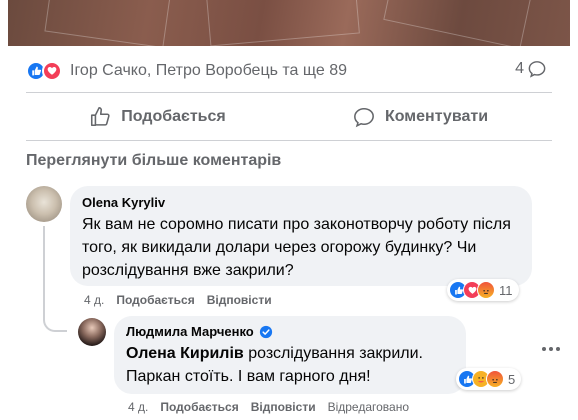  I want to click on comment-button-label: Коментувати, so click(436, 116).